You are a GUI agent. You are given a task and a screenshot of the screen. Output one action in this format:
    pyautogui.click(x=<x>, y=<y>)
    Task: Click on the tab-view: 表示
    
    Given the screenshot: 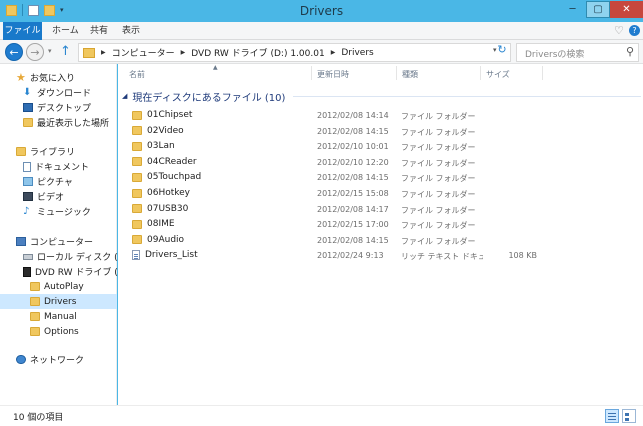 What is the action you would take?
    pyautogui.click(x=131, y=31)
    